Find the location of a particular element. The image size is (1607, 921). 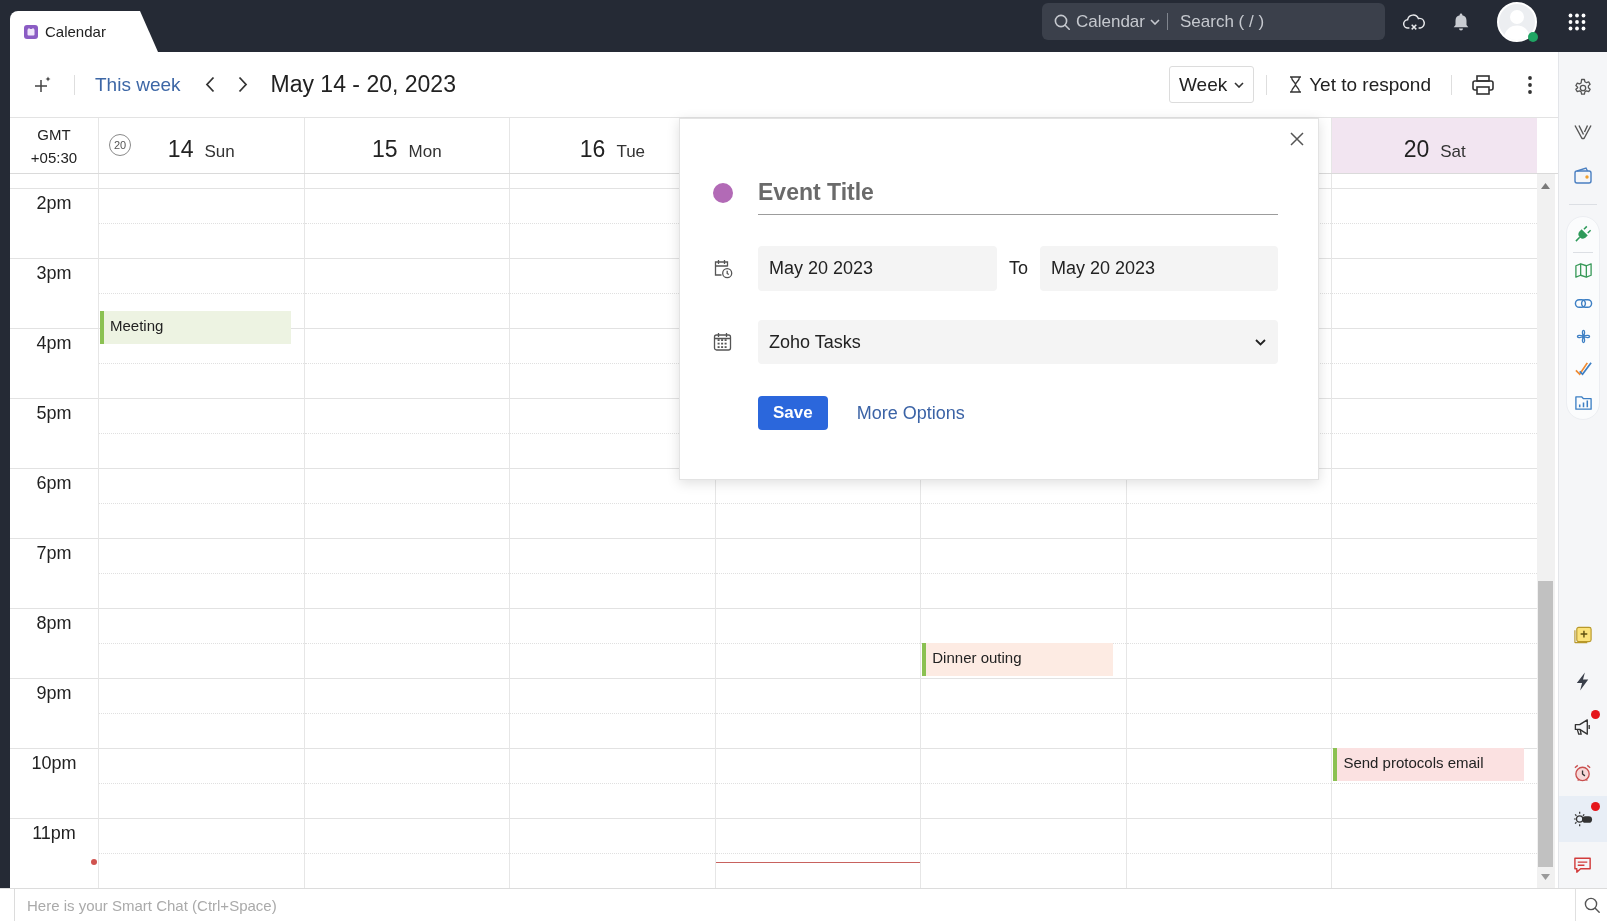

day-number: 16 is located at coordinates (592, 149).